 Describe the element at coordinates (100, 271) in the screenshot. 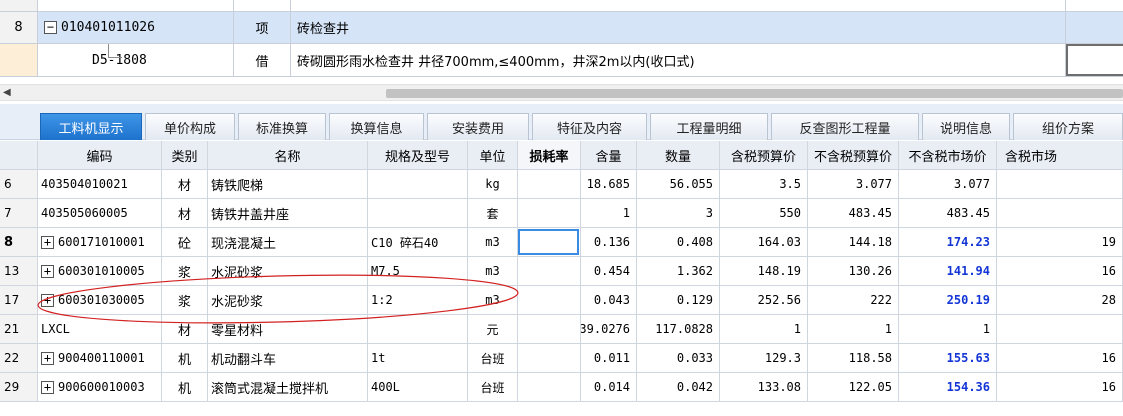

I see `cell-code: +600301010005` at that location.